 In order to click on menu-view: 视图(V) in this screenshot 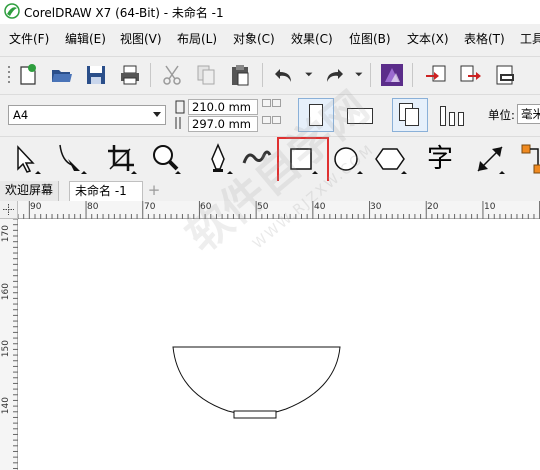, I will do `click(141, 36)`.